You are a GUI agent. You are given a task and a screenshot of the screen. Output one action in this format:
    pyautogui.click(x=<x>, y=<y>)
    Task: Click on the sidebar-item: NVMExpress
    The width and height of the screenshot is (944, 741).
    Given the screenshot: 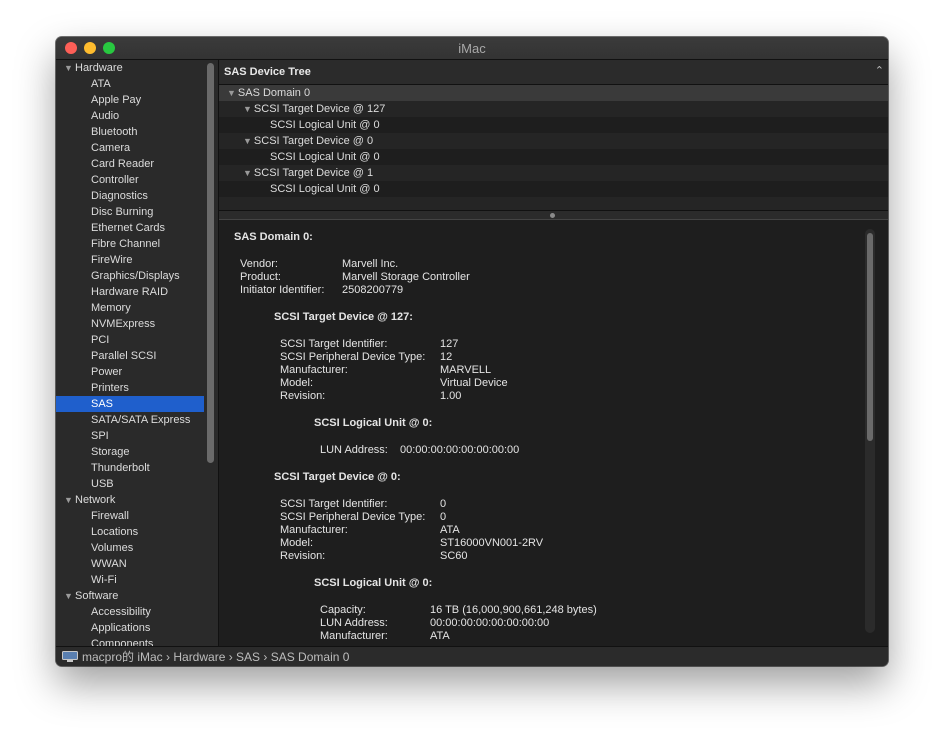 What is the action you would take?
    pyautogui.click(x=130, y=324)
    